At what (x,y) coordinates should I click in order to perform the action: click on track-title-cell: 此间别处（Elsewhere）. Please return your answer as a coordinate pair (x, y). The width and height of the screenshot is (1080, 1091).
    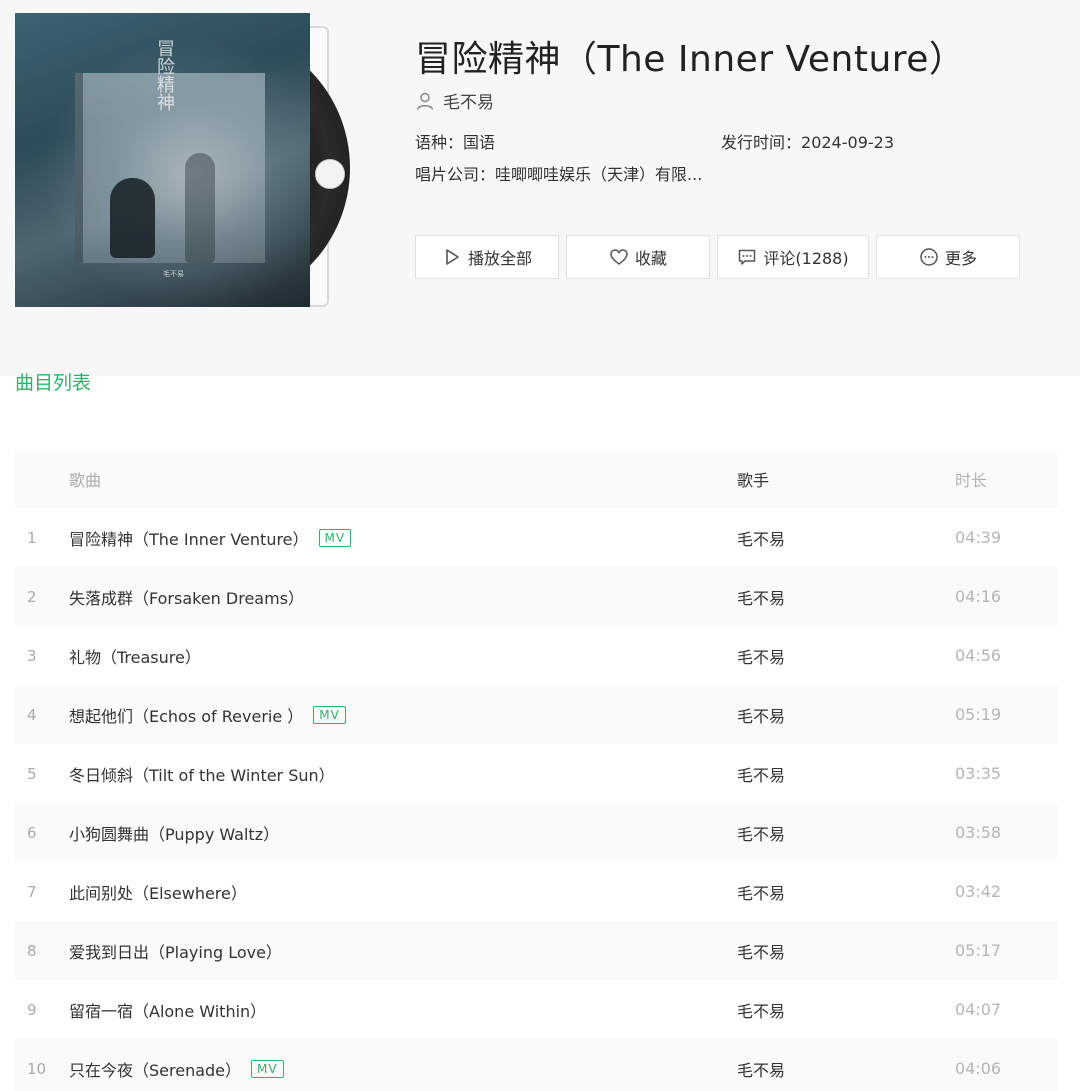
    Looking at the image, I should click on (403, 892).